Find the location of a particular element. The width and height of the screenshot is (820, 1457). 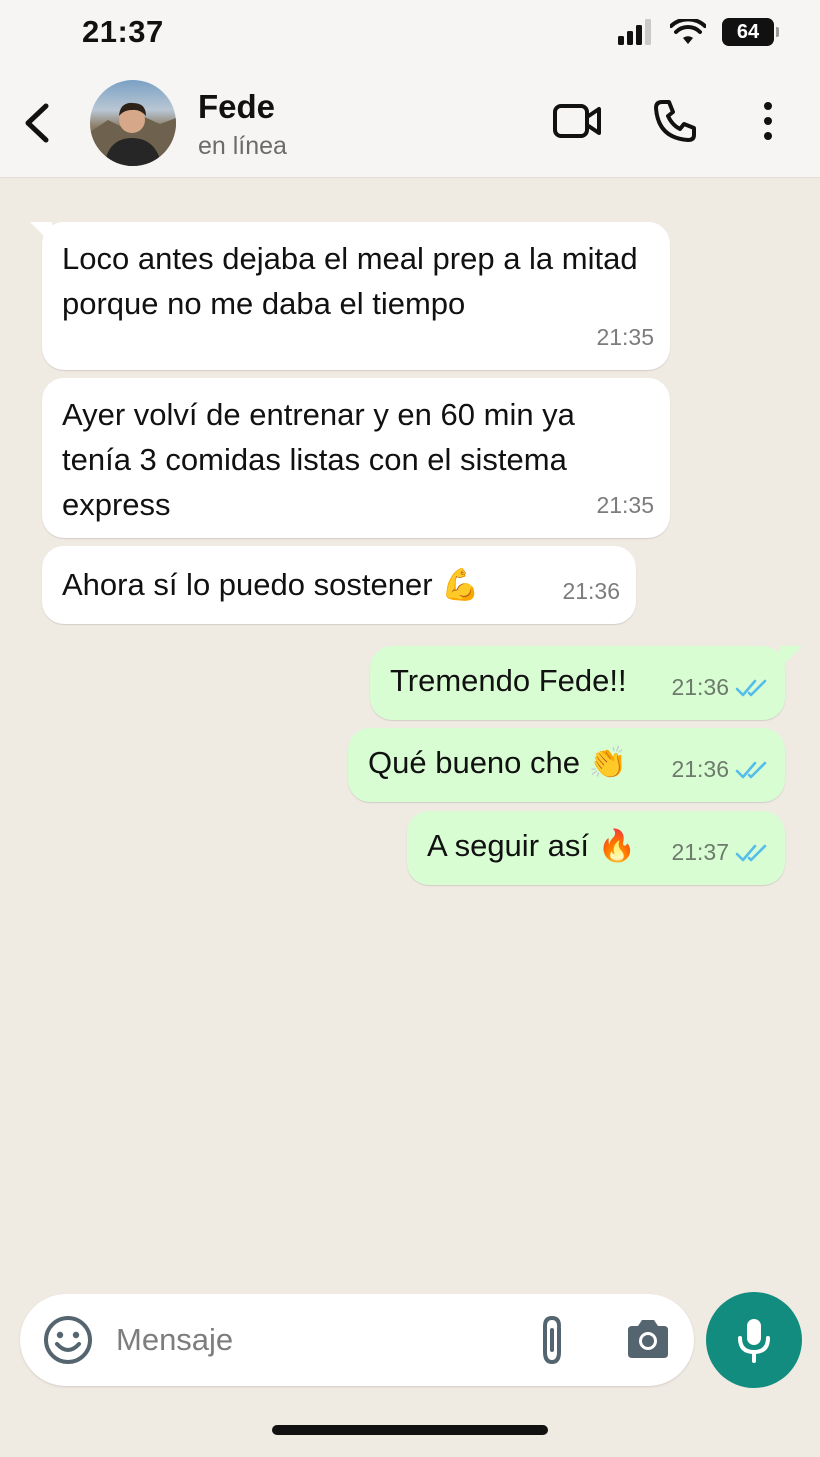

status-icons: 64 is located at coordinates (698, 32).